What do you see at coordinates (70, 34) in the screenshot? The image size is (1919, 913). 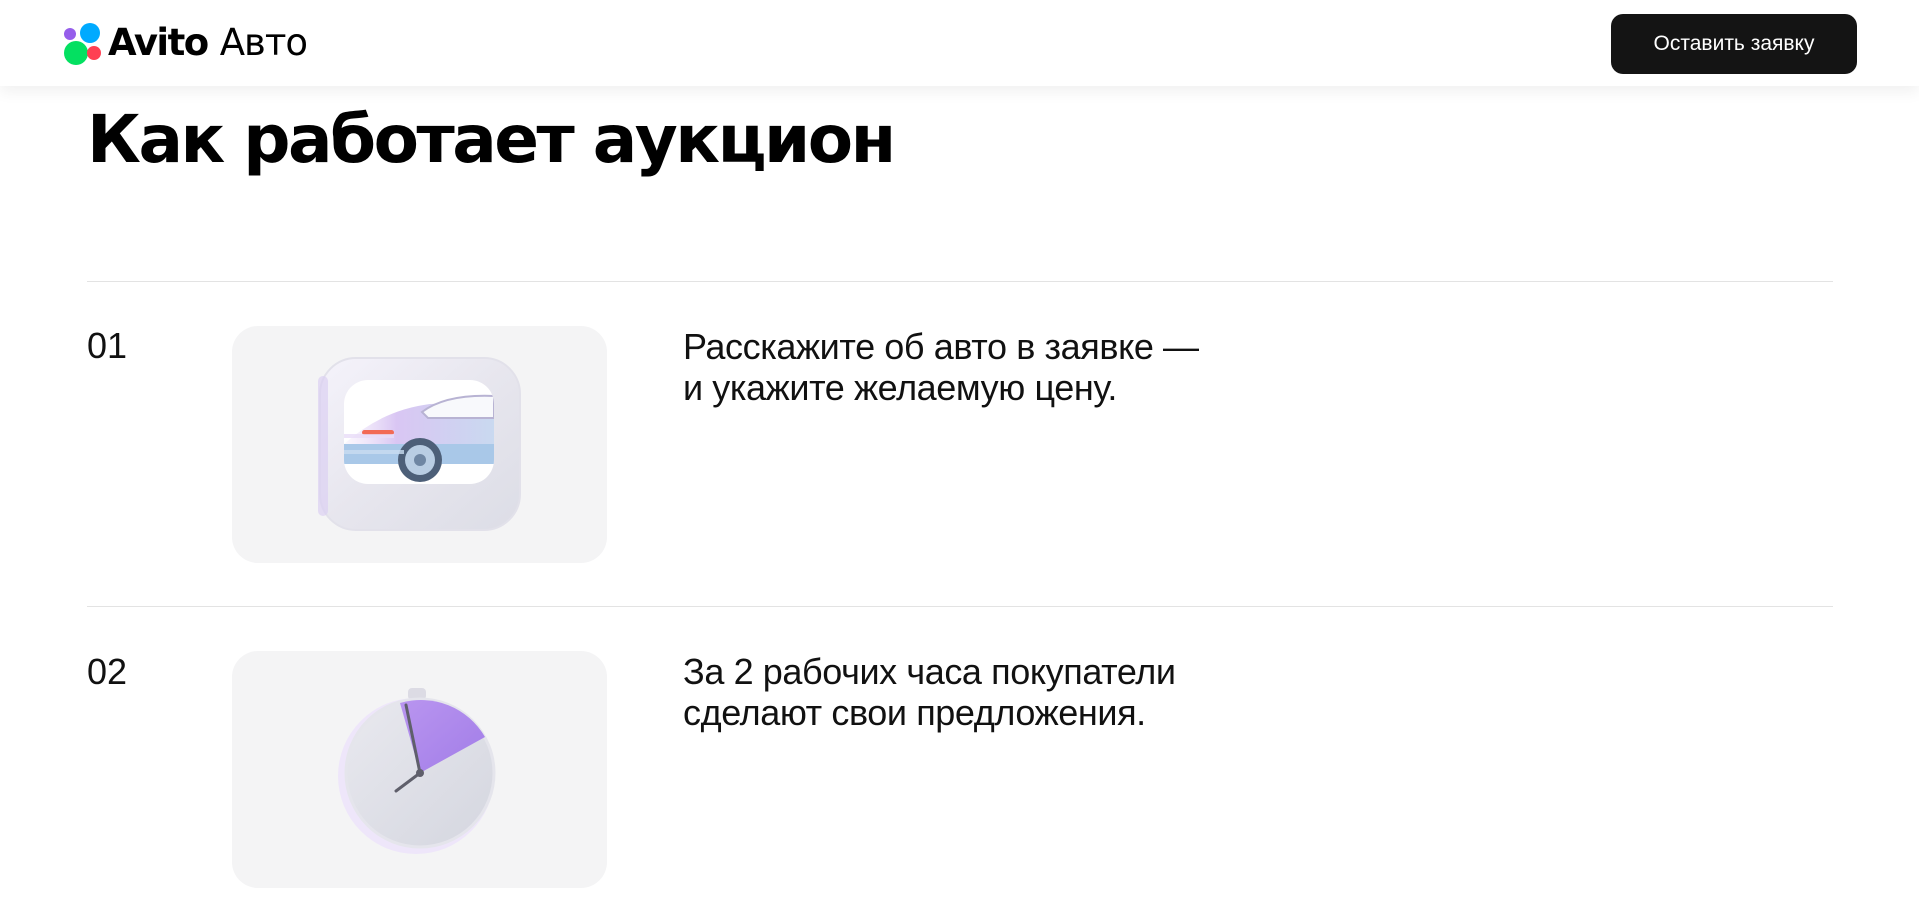 I see `logo-dot-purple` at bounding box center [70, 34].